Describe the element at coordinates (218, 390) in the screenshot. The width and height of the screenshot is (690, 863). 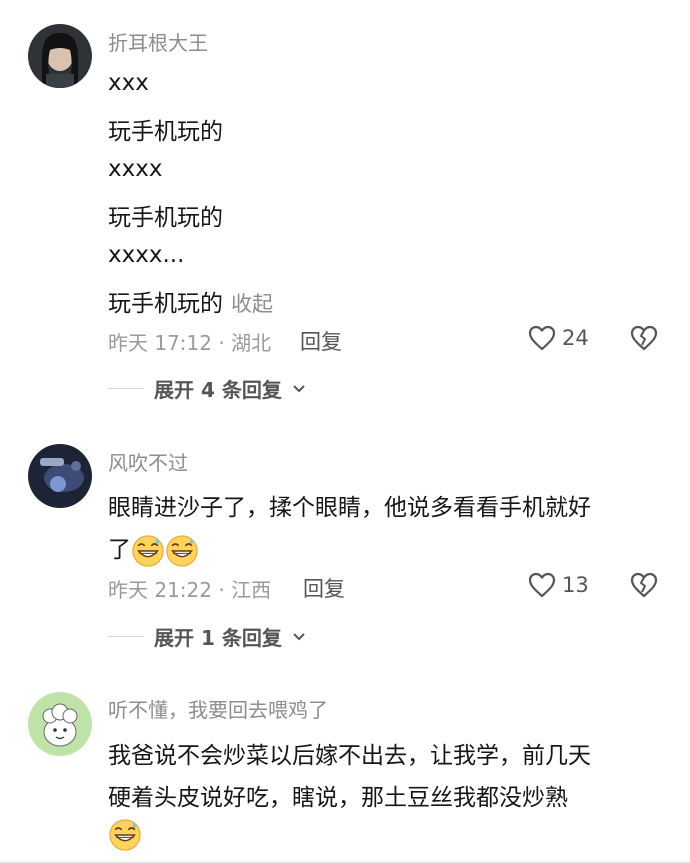
I see `expand-replies-label: 展开 4 条回复` at that location.